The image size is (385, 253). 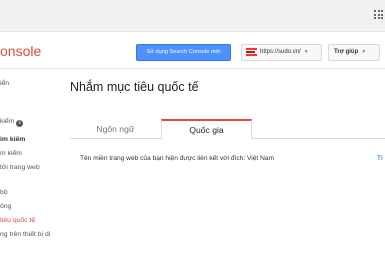 I want to click on tab-bar: Ngôn ngữ Quốc gia, so click(x=227, y=129).